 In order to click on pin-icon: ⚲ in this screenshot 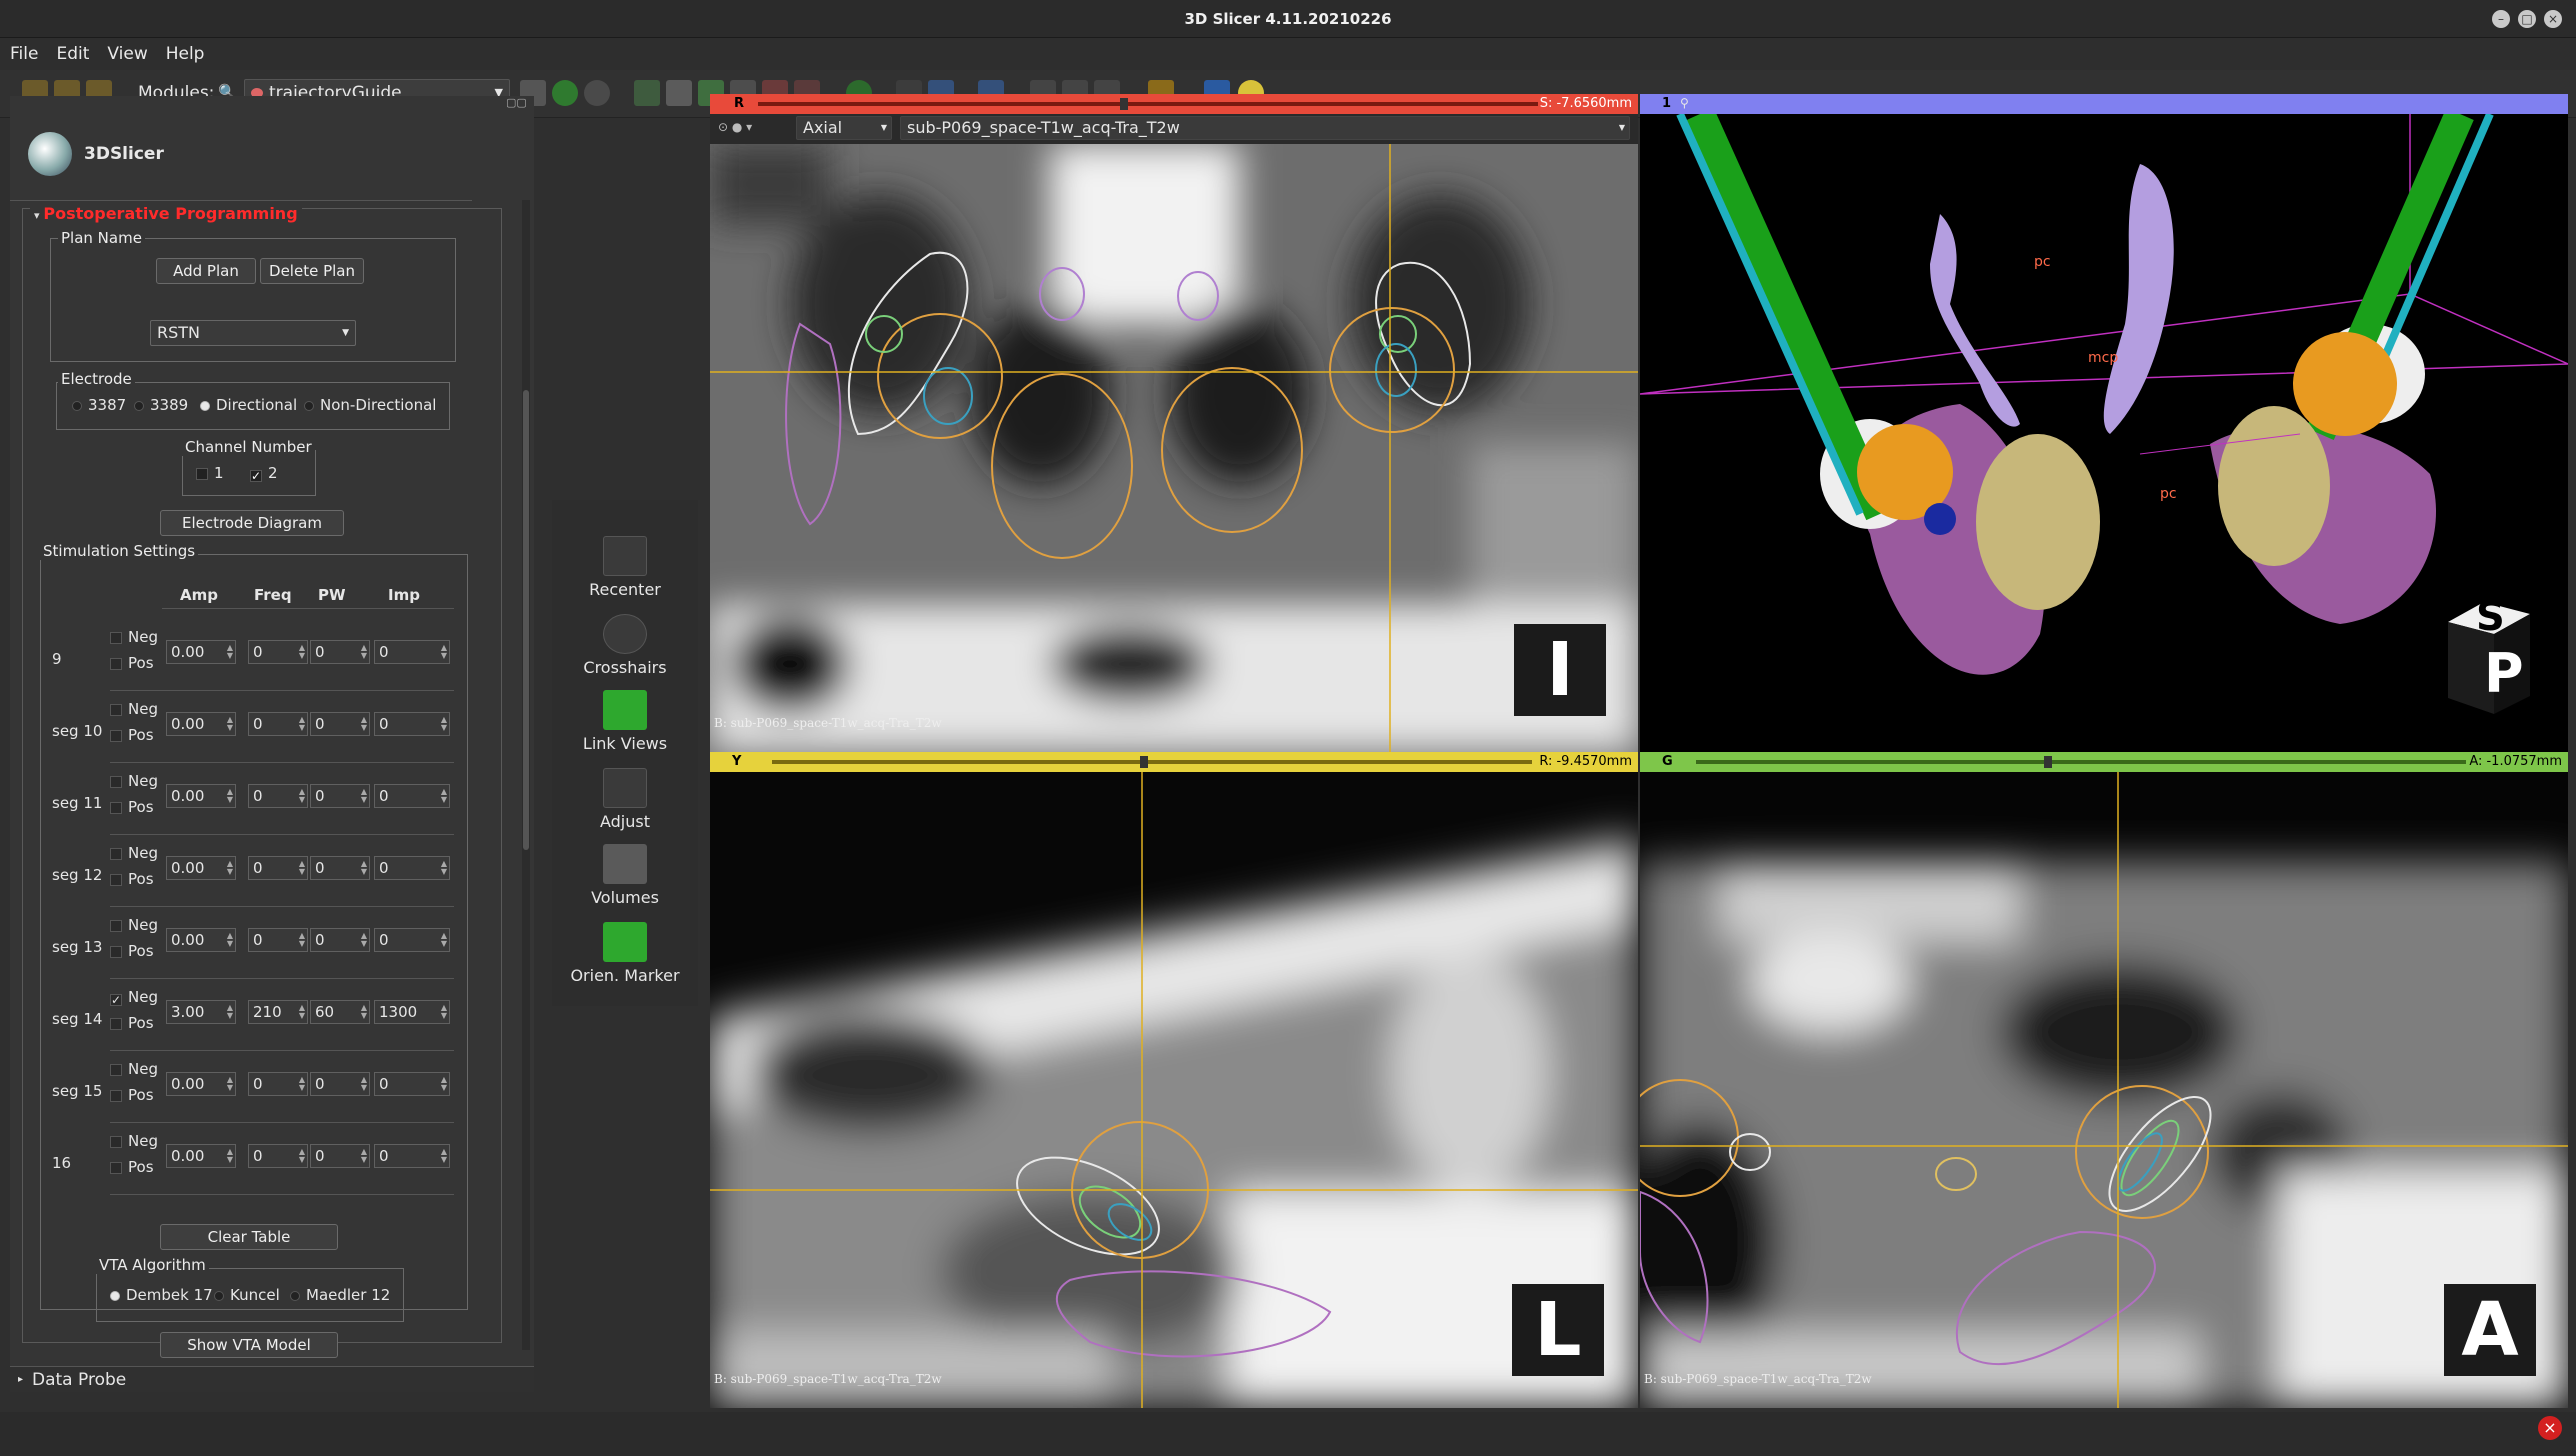, I will do `click(1684, 103)`.